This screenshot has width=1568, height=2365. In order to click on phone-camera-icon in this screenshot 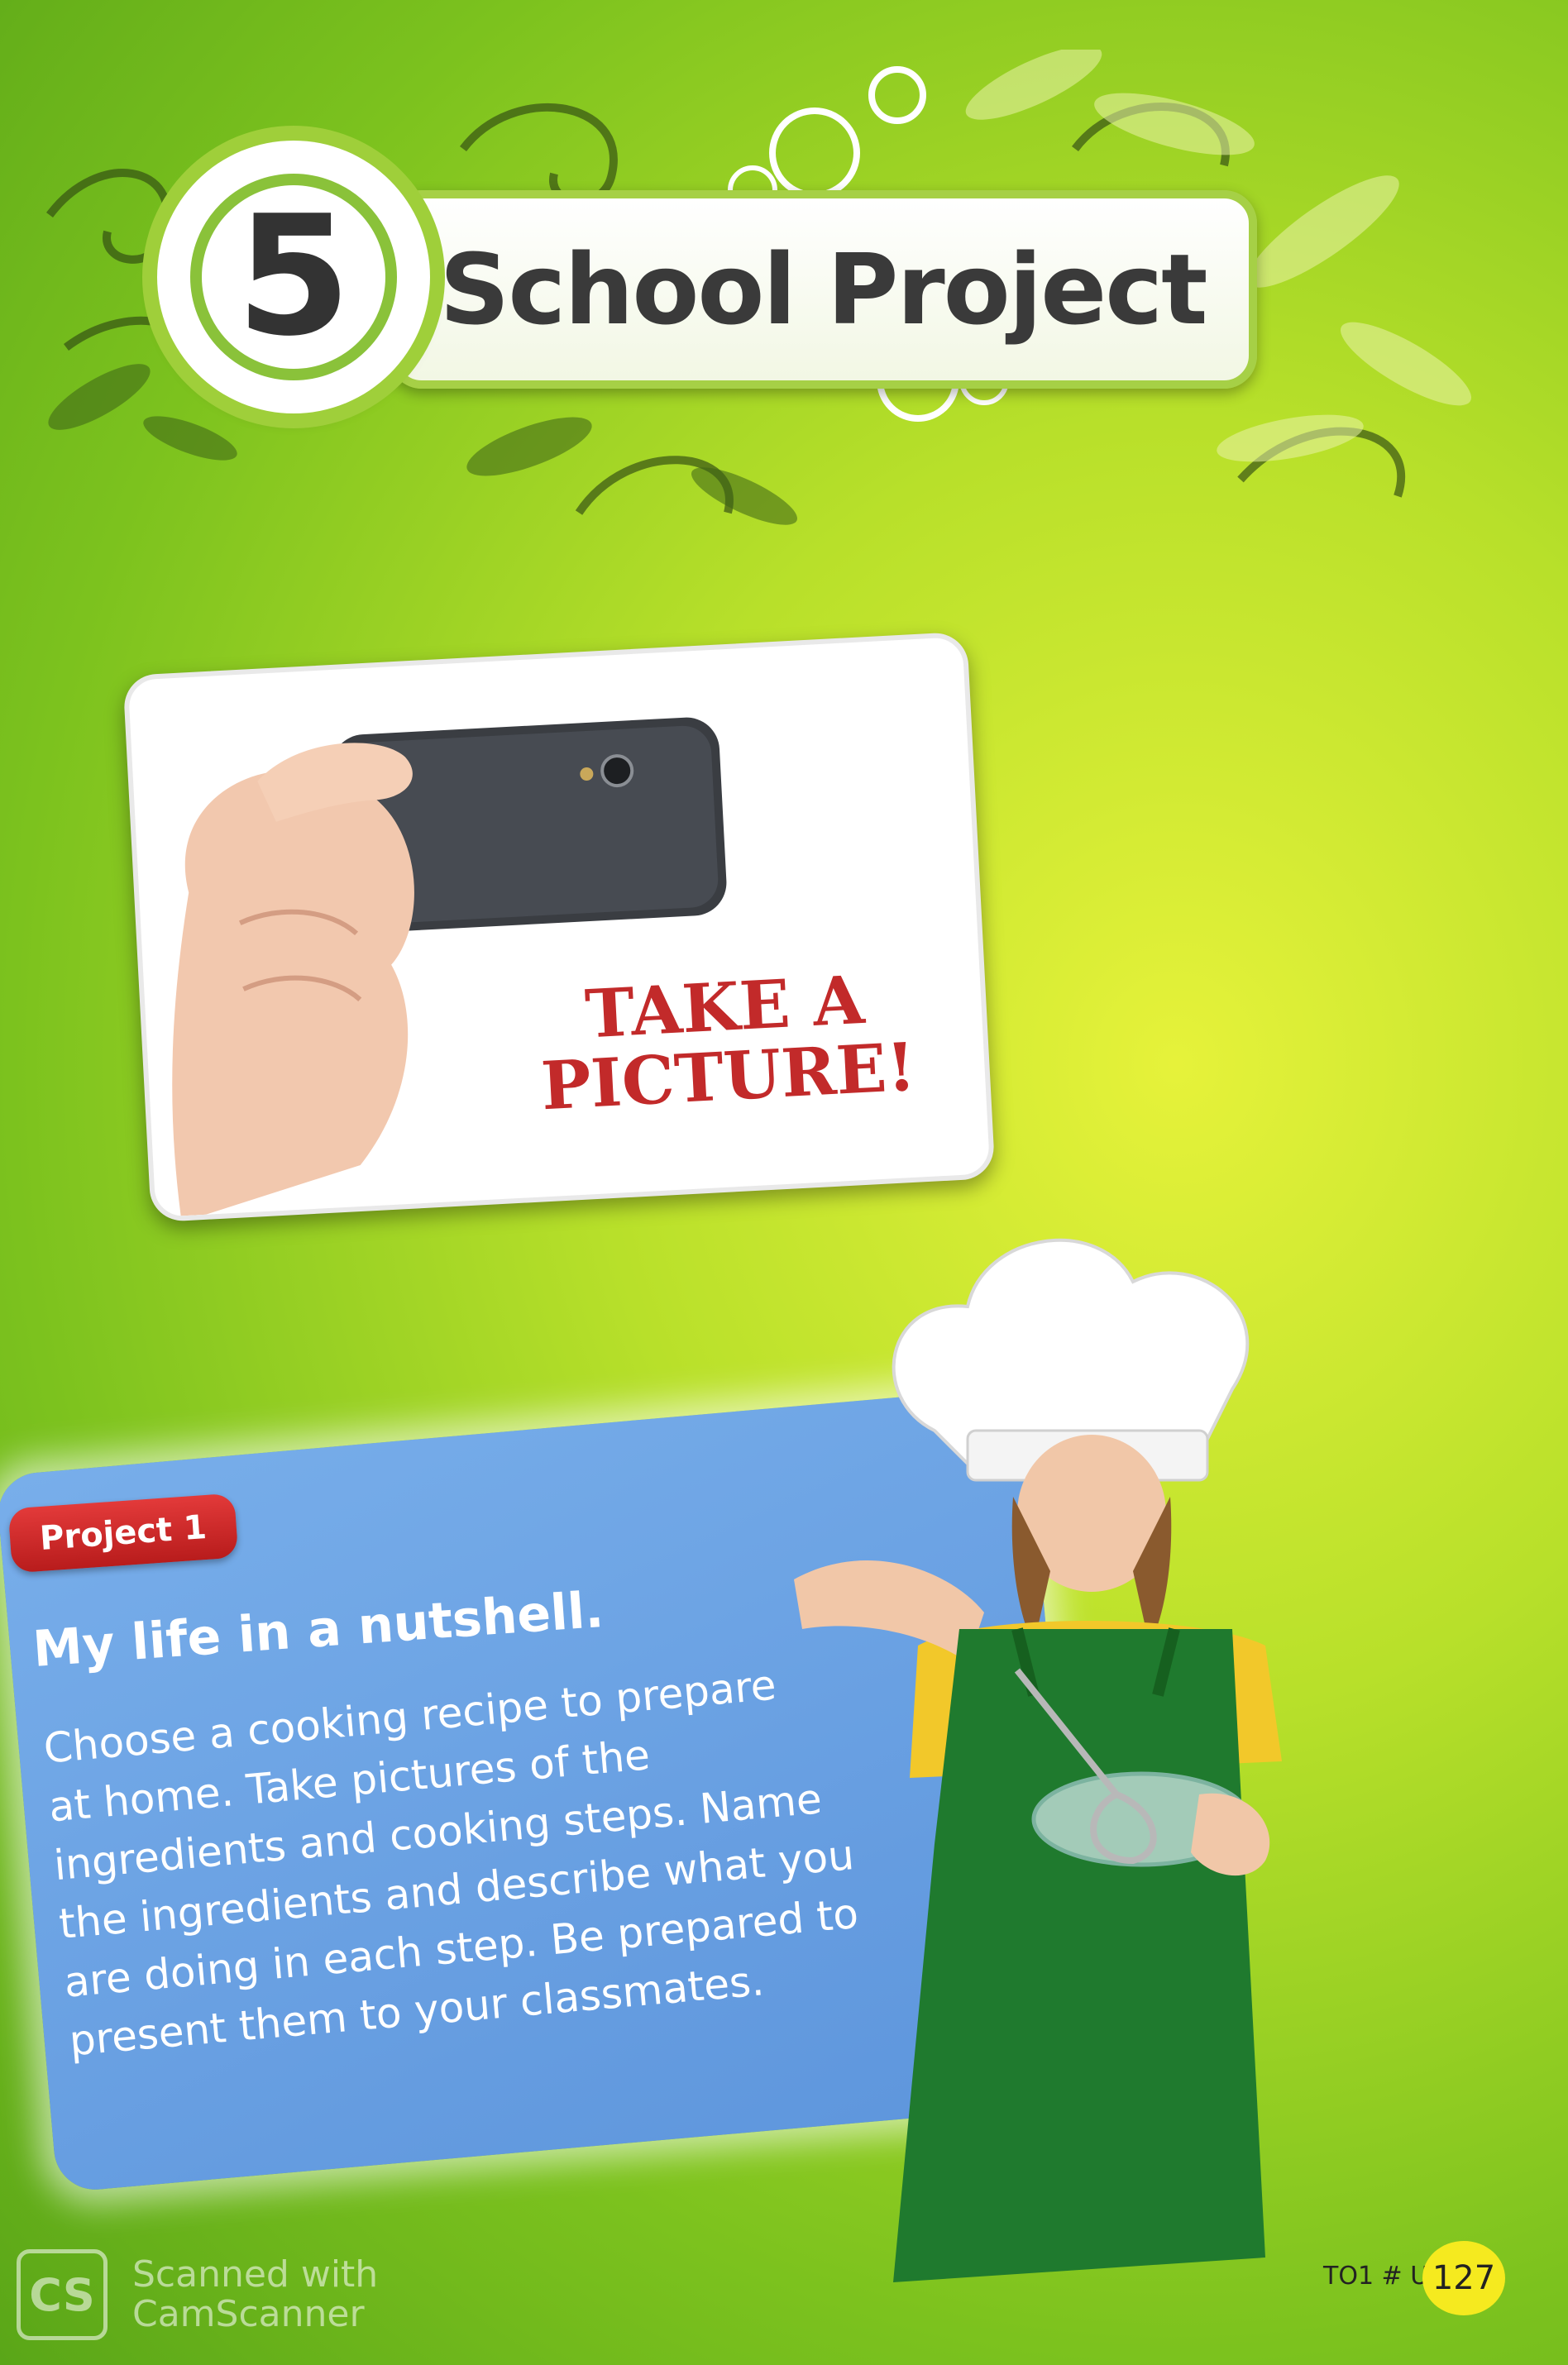, I will do `click(617, 771)`.